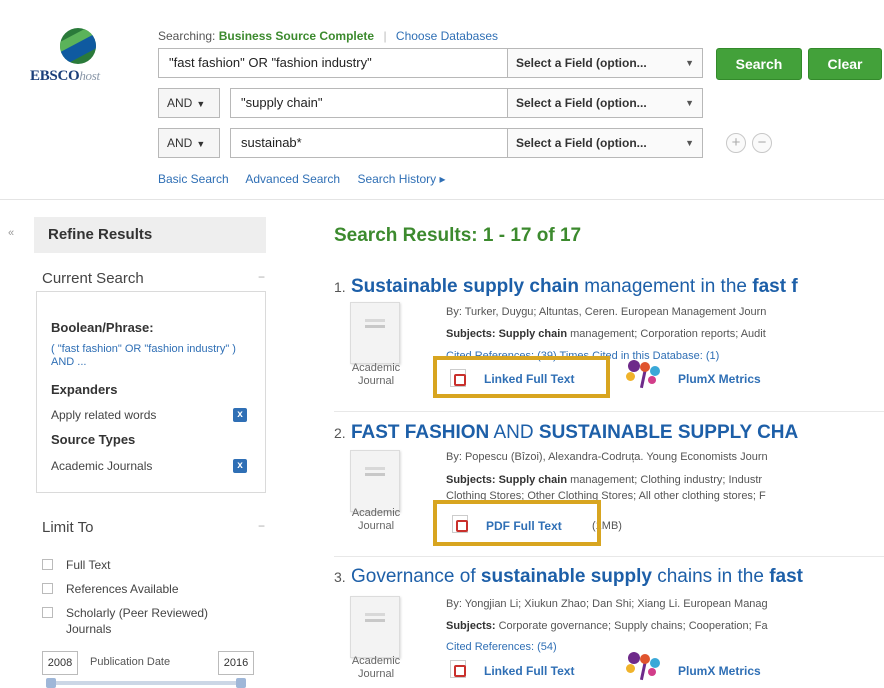 This screenshot has height=688, width=884. What do you see at coordinates (241, 683) in the screenshot?
I see `slider-handle-end` at bounding box center [241, 683].